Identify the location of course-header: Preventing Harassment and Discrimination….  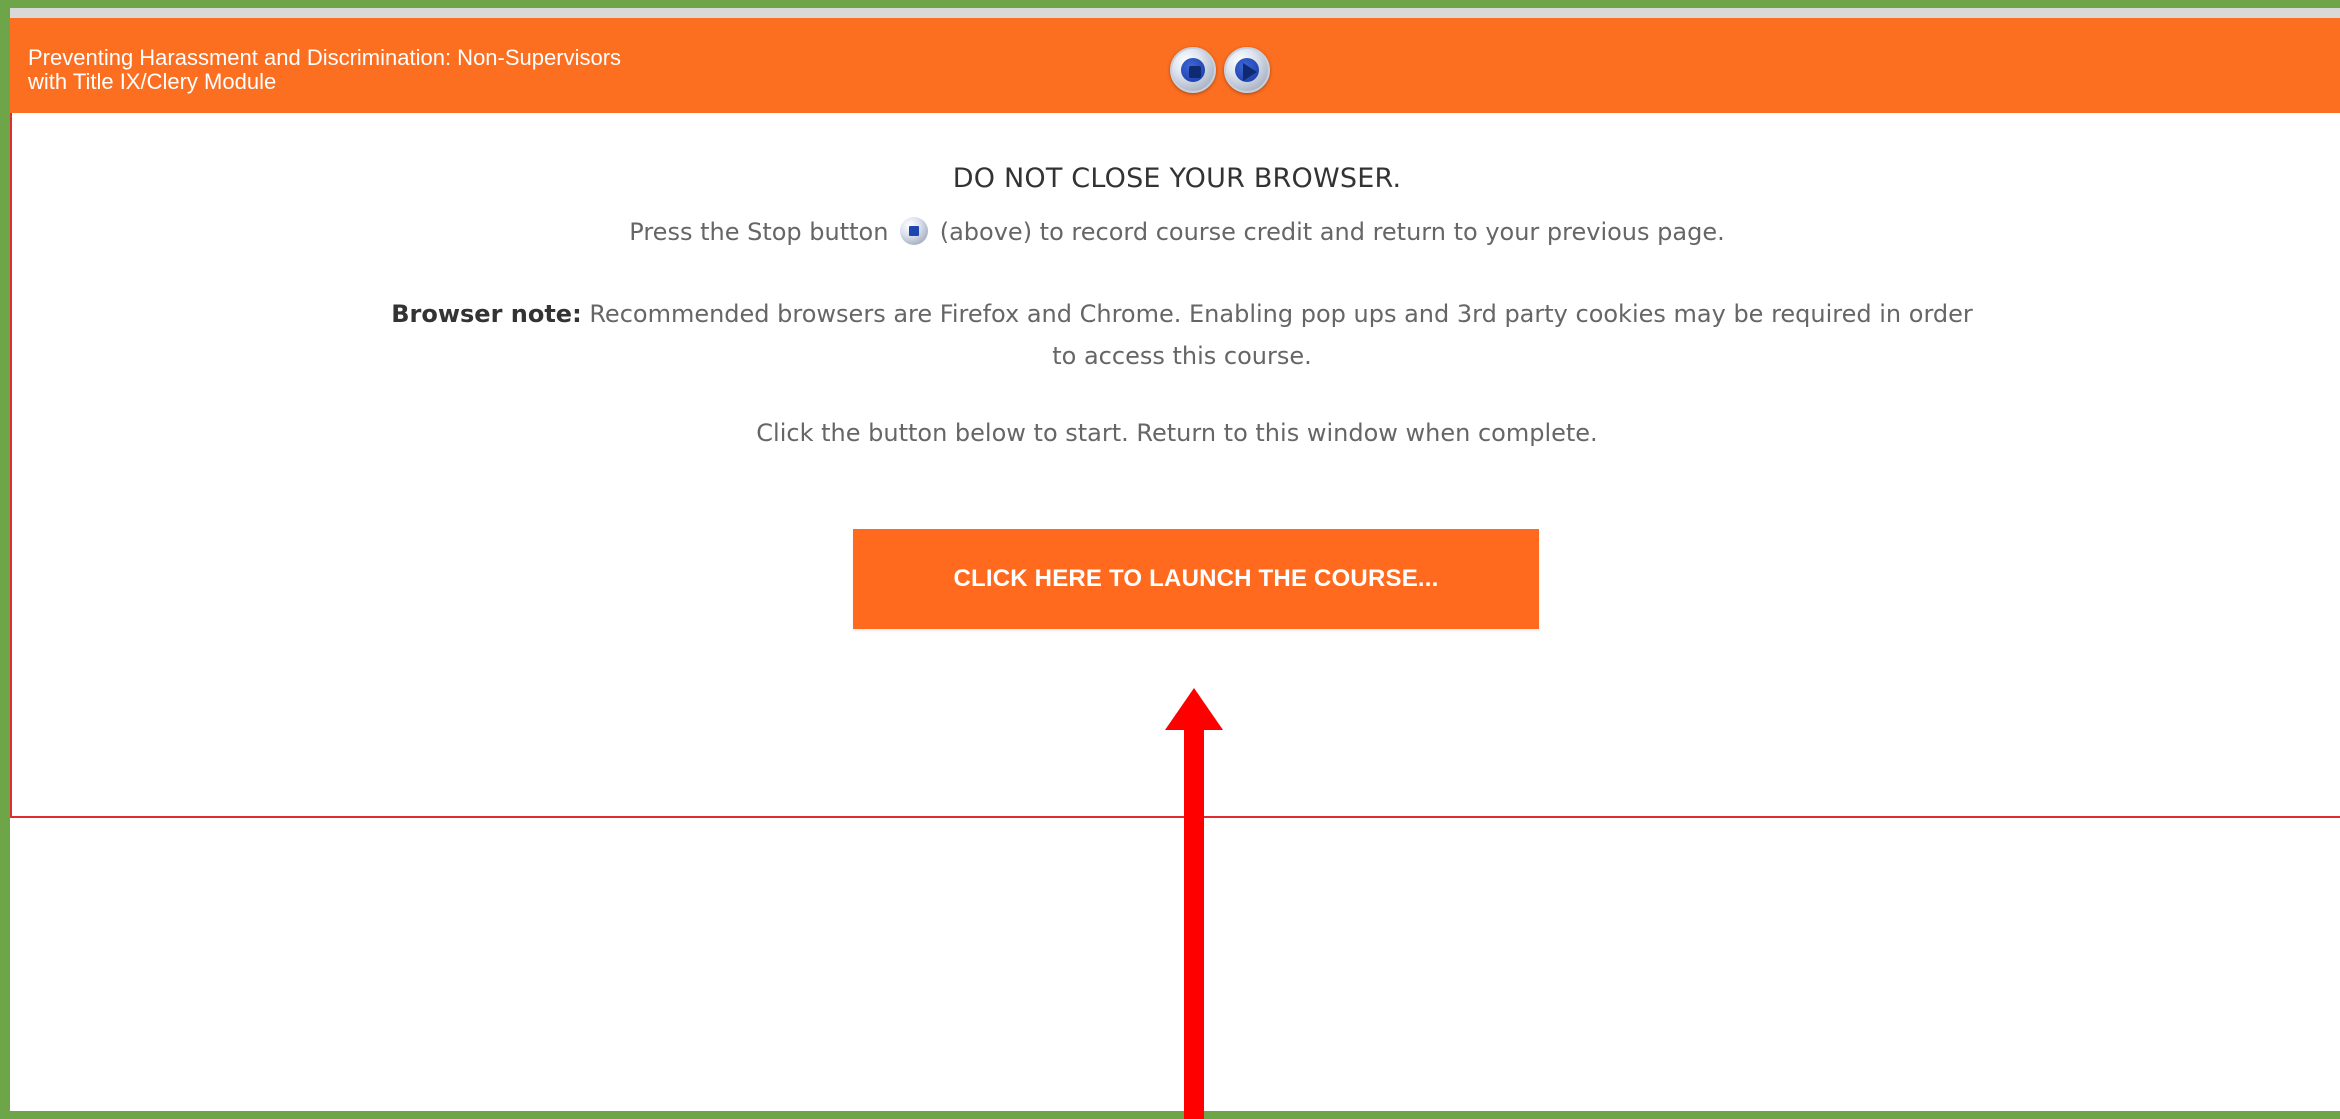
(1175, 60).